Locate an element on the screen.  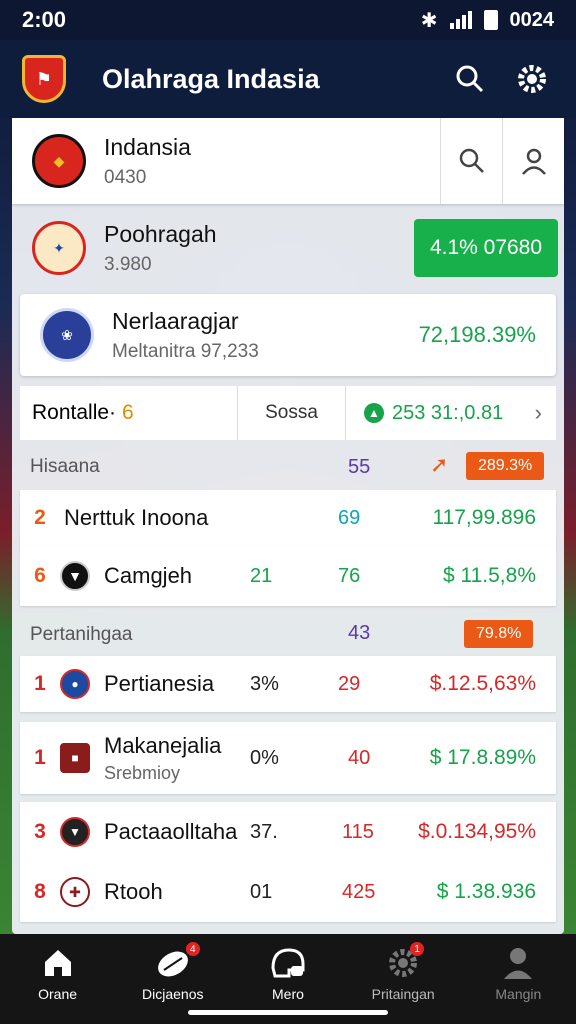
row-team-name: Rtooh is located at coordinates (133, 891).